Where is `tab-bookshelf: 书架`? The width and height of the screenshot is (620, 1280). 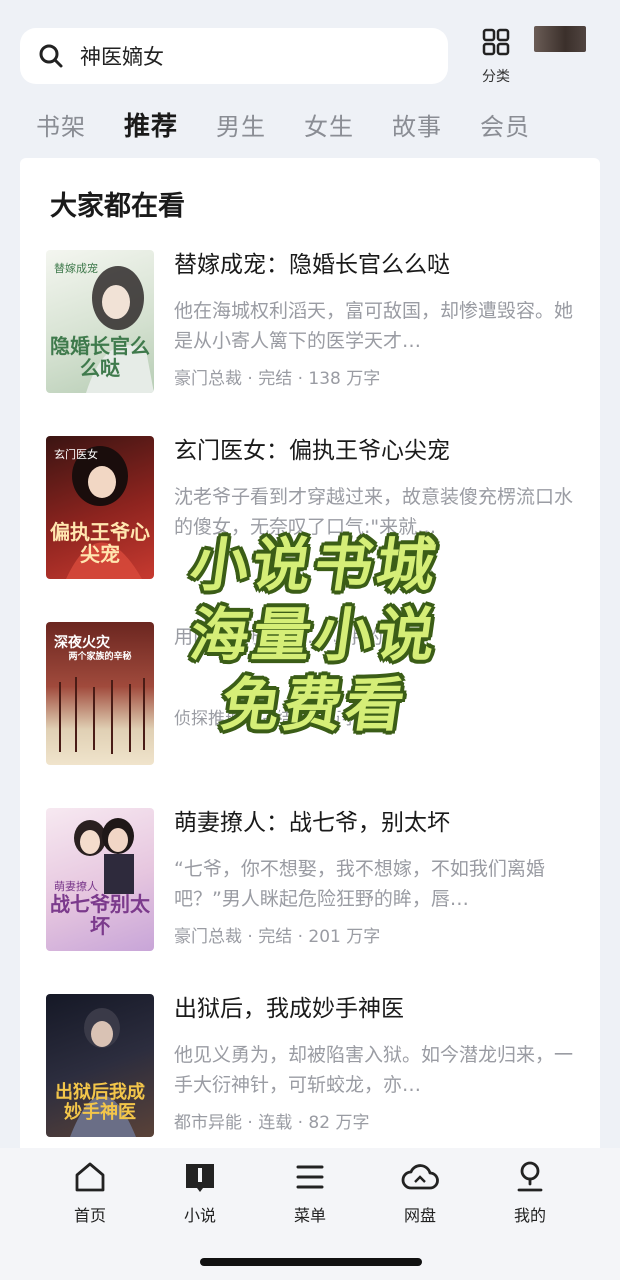 tab-bookshelf: 书架 is located at coordinates (61, 124).